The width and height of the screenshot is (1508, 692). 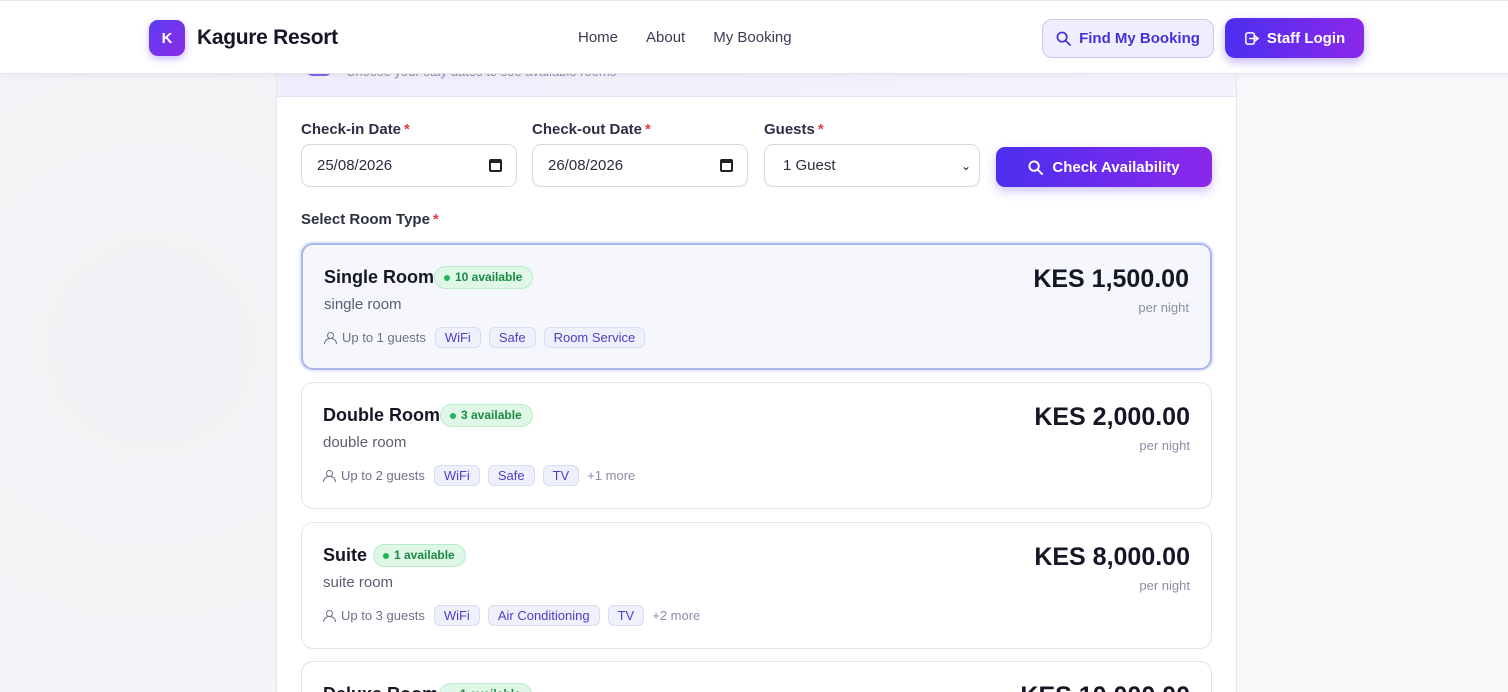 What do you see at coordinates (363, 304) in the screenshot?
I see `room-description: single room` at bounding box center [363, 304].